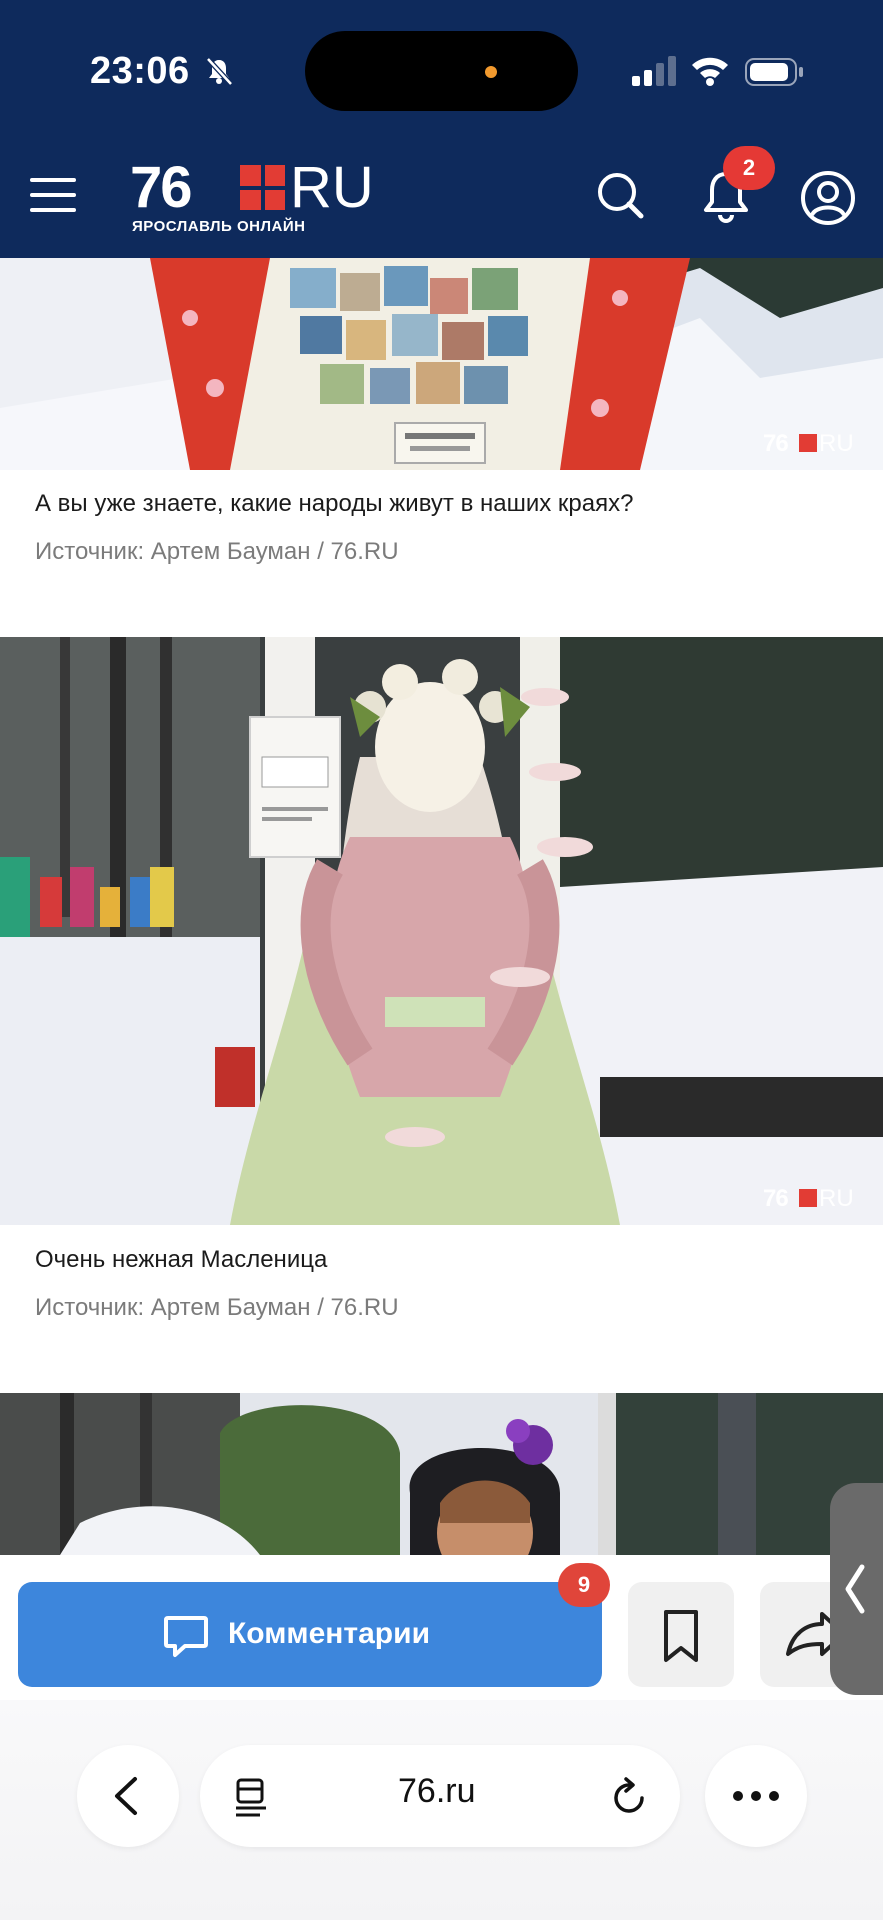  What do you see at coordinates (329, 1633) in the screenshot?
I see `comments-label: Комментарии` at bounding box center [329, 1633].